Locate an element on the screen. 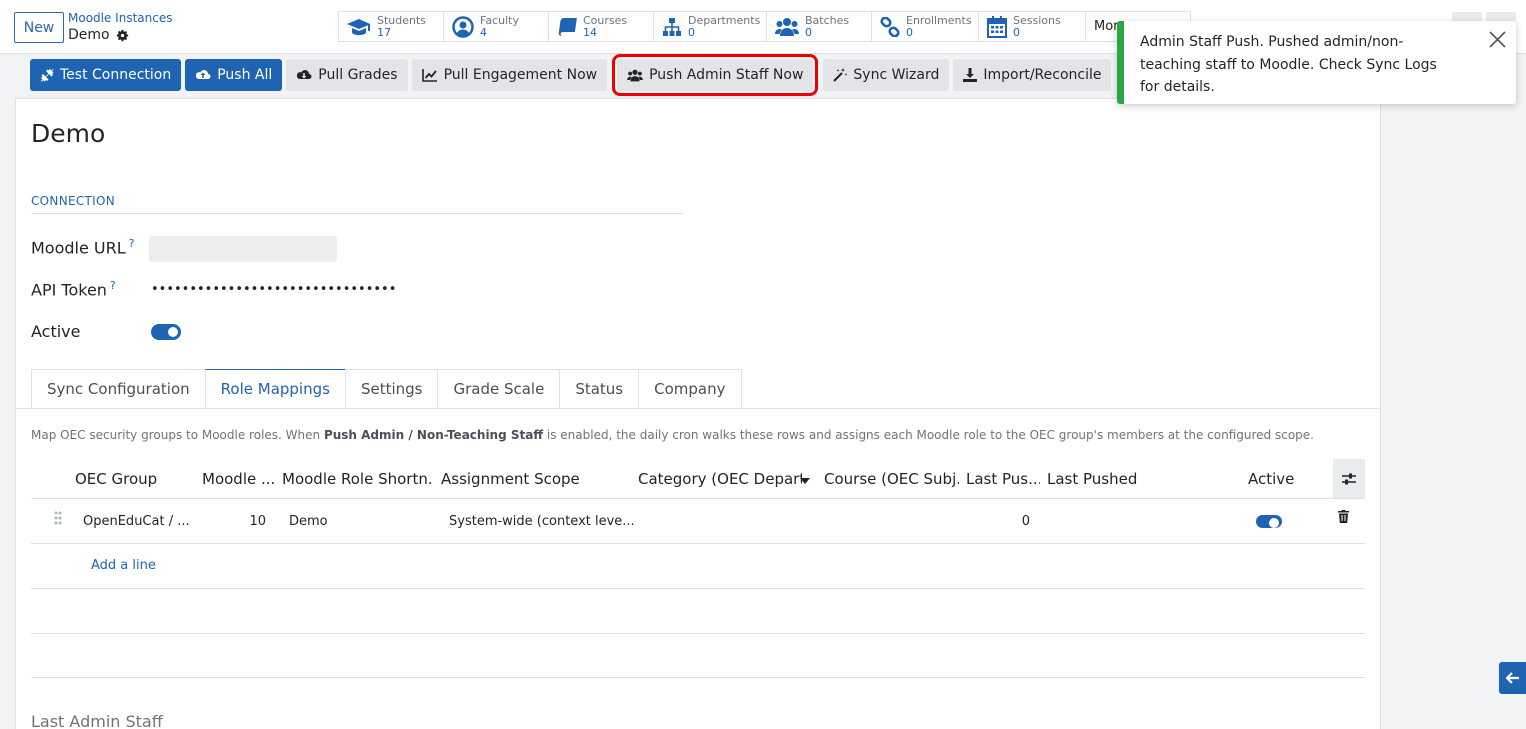 The height and width of the screenshot is (729, 1526). cloud-download-icon is located at coordinates (304, 75).